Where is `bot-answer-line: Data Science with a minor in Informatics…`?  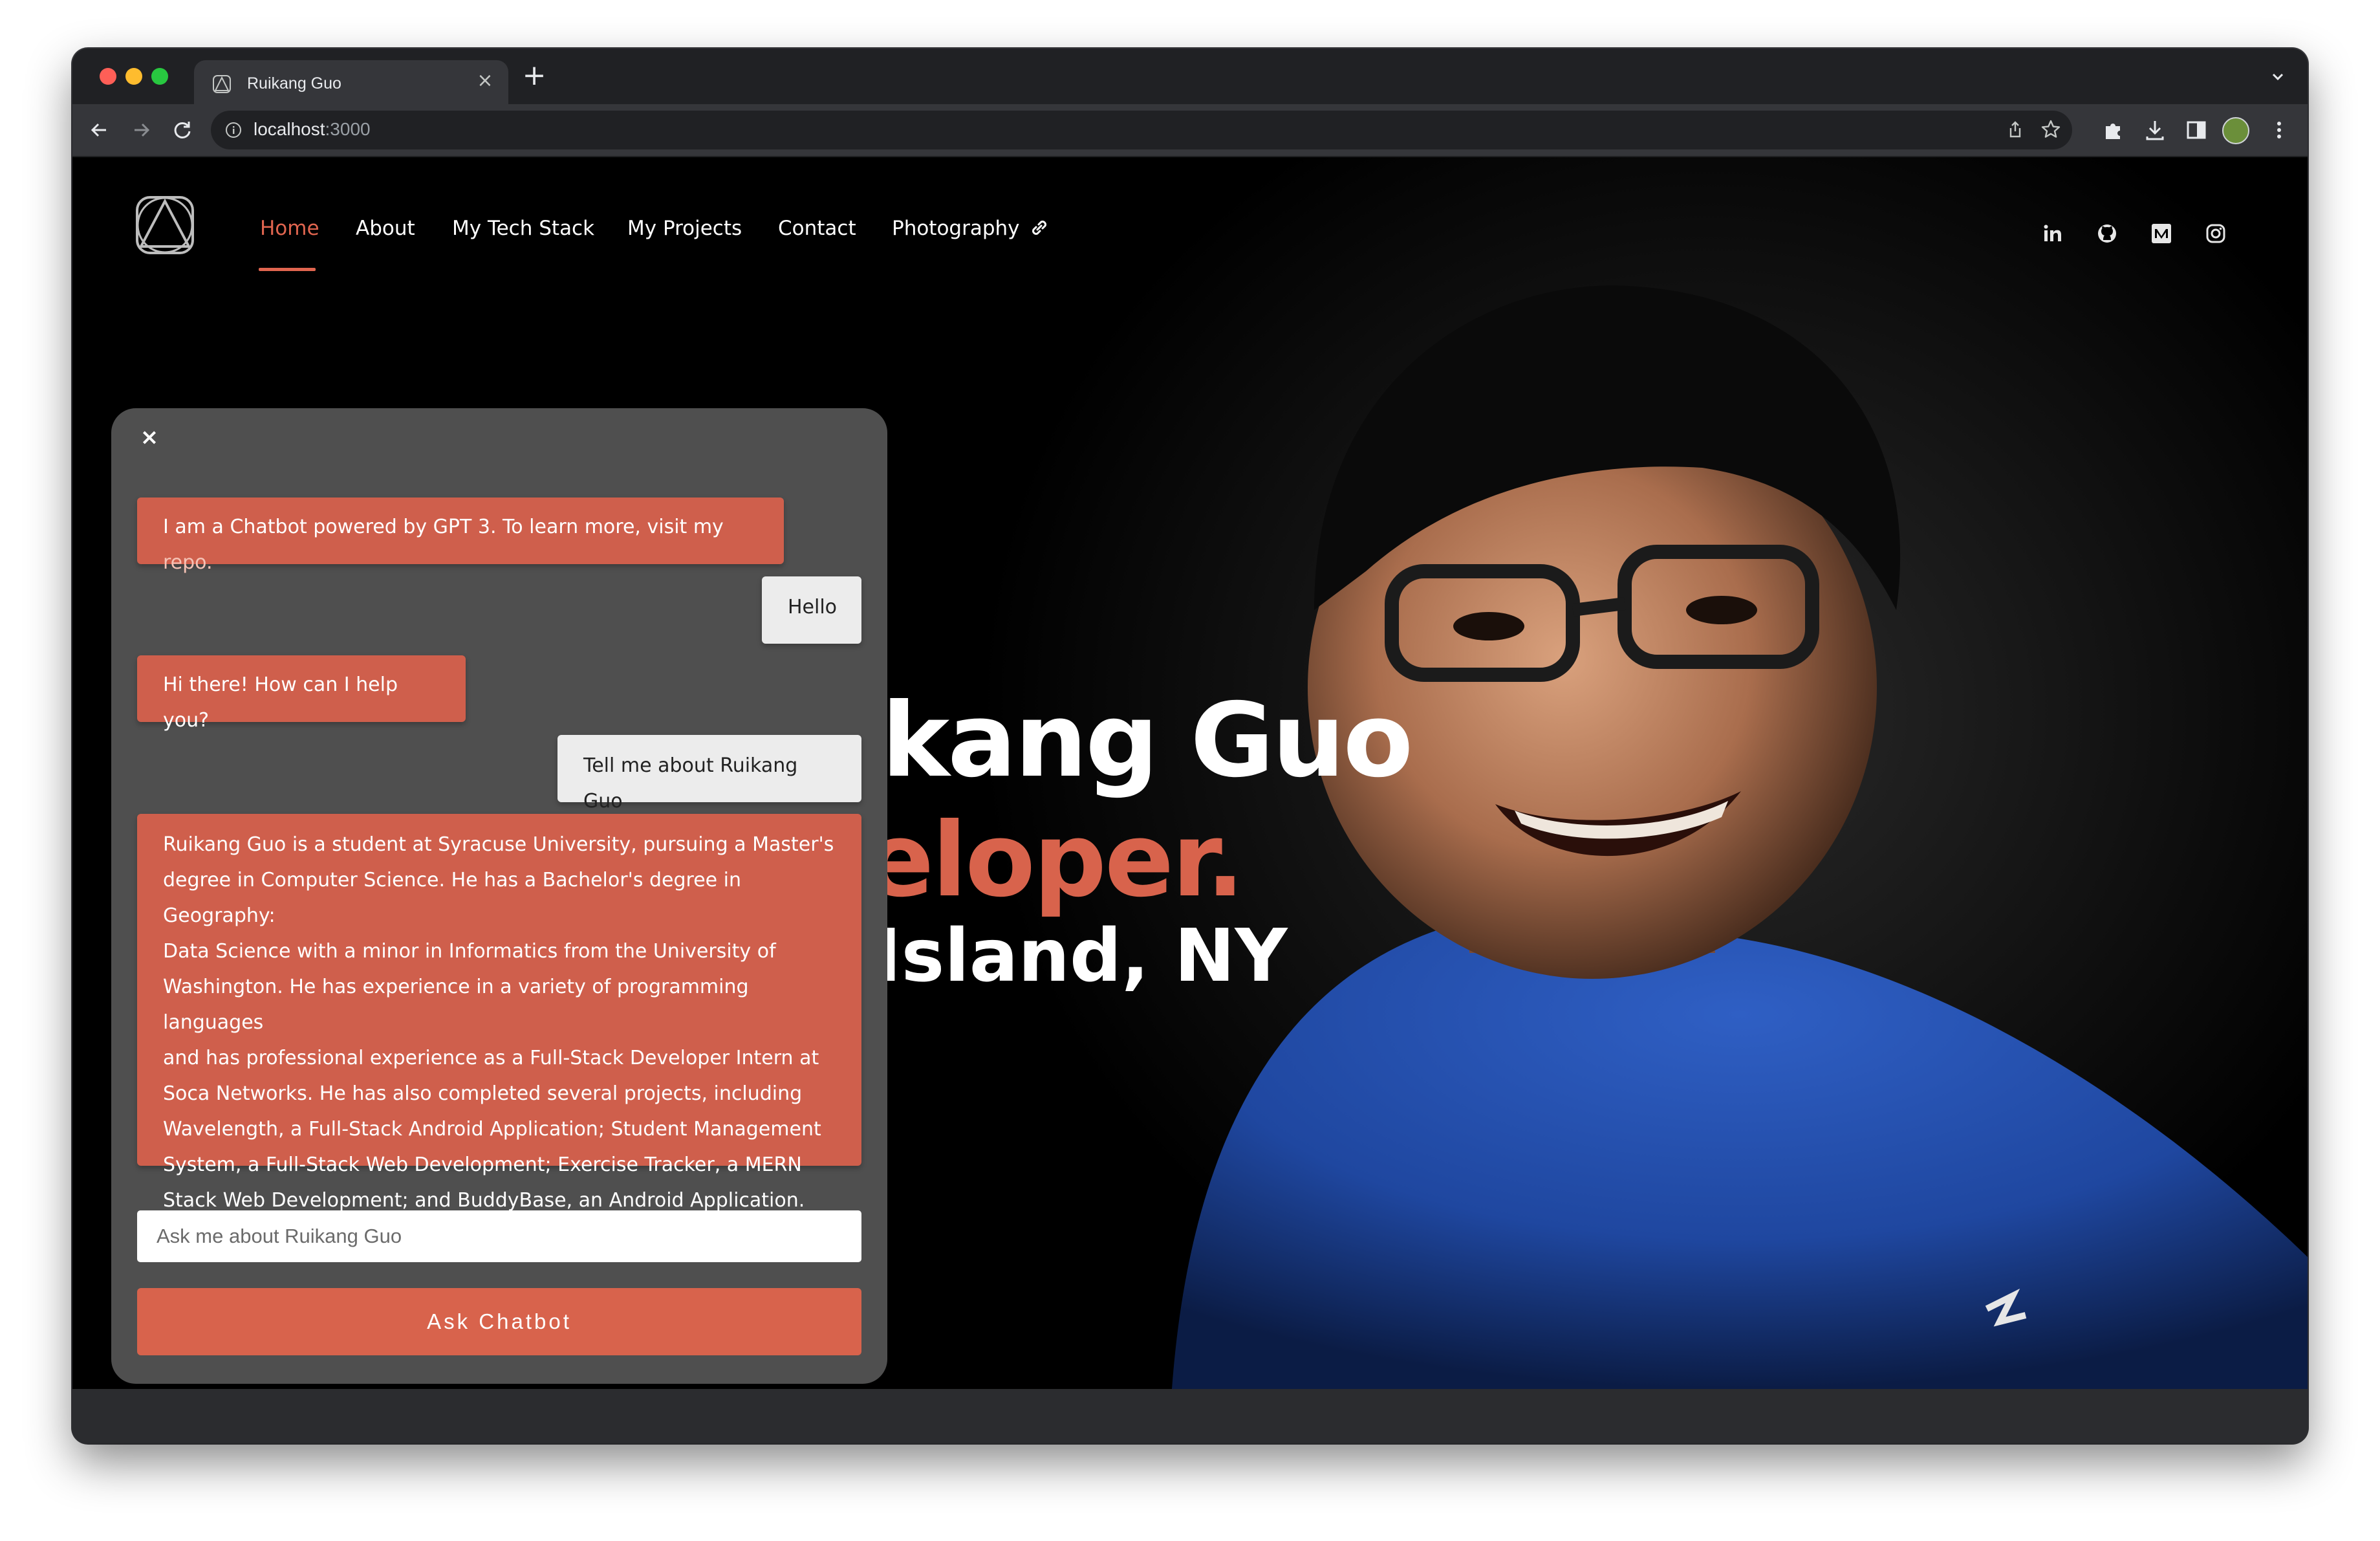 bot-answer-line: Data Science with a minor in Informatics… is located at coordinates (470, 951).